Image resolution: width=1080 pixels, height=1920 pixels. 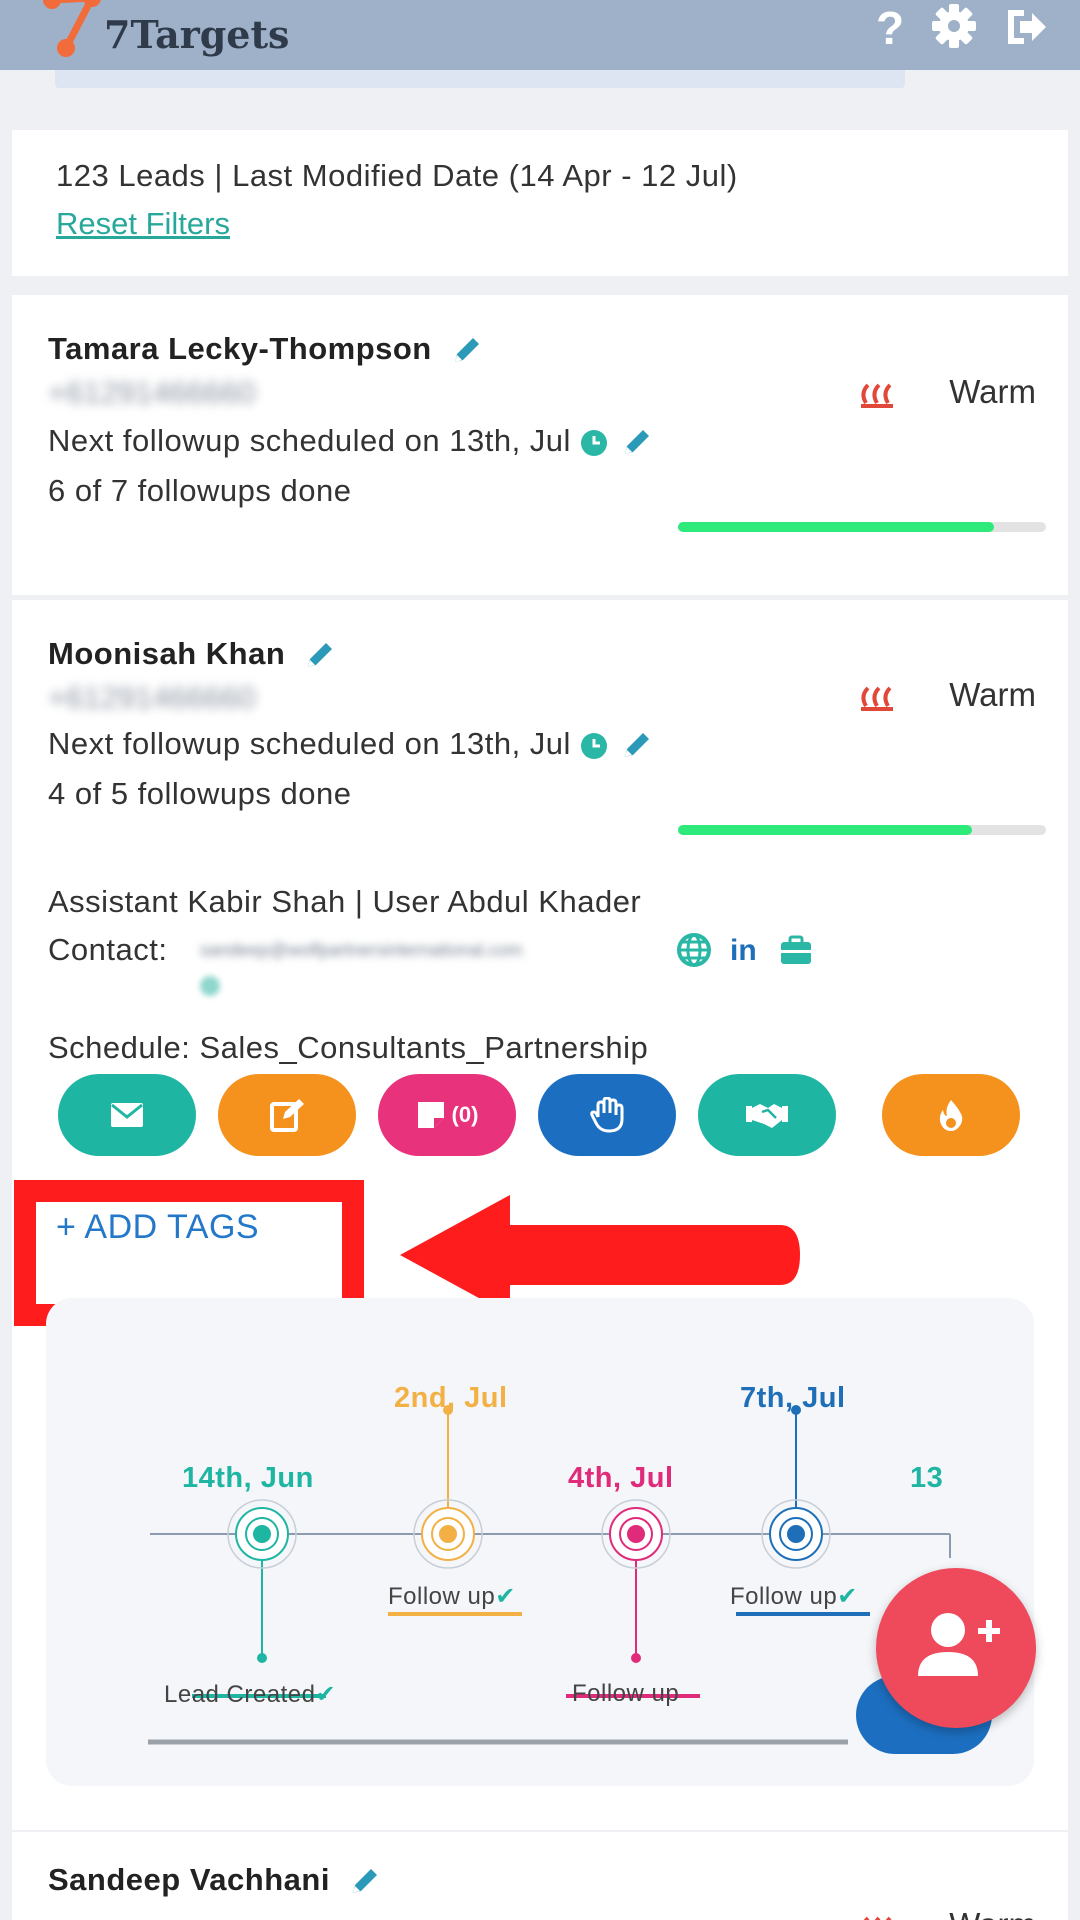 I want to click on edit-square-icon, so click(x=287, y=1115).